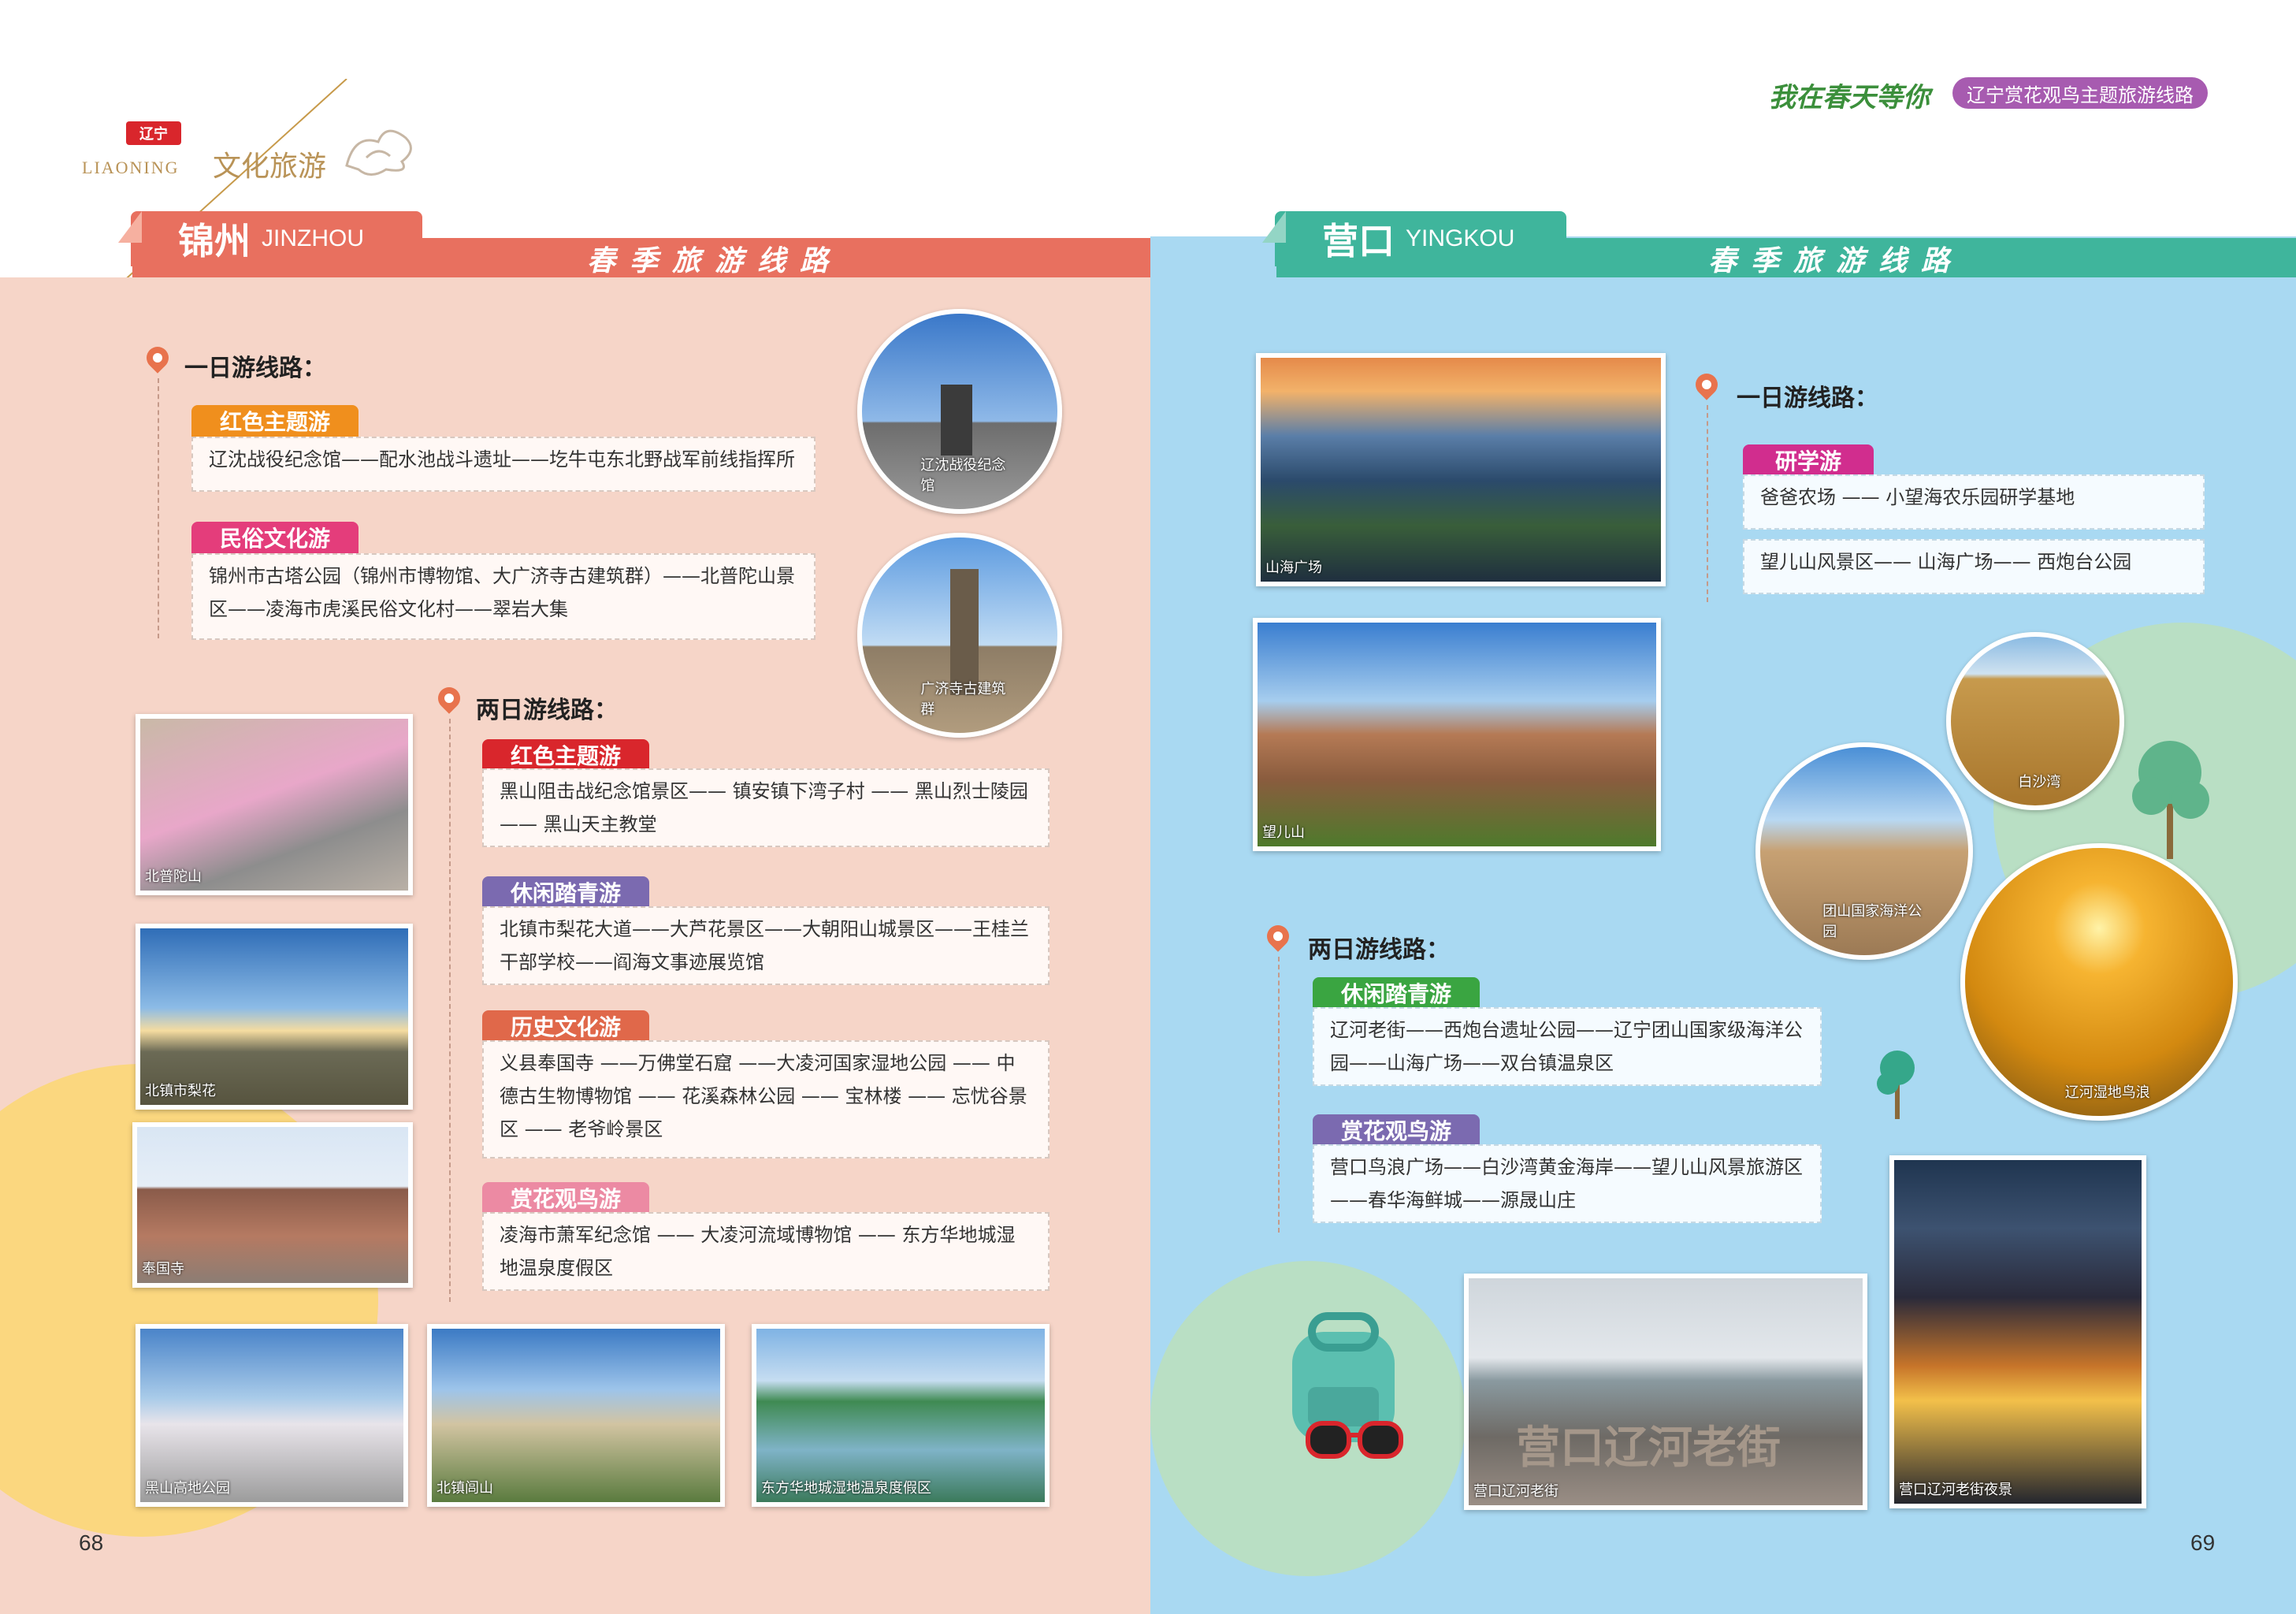 The height and width of the screenshot is (1614, 2296). What do you see at coordinates (1396, 1130) in the screenshot?
I see `right-tag-flower-bird: 赏花观鸟游` at bounding box center [1396, 1130].